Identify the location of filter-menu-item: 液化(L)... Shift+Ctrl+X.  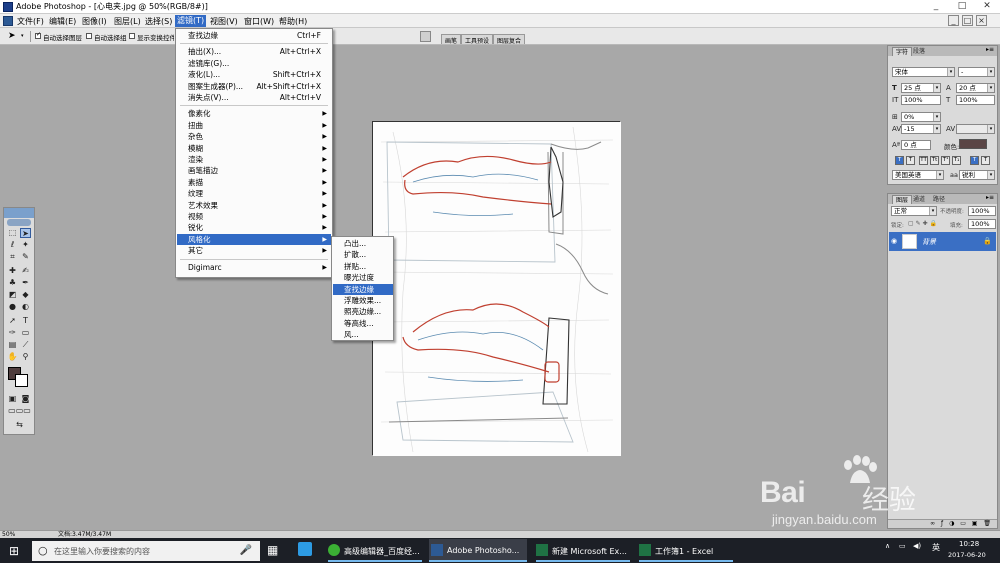
(254, 74).